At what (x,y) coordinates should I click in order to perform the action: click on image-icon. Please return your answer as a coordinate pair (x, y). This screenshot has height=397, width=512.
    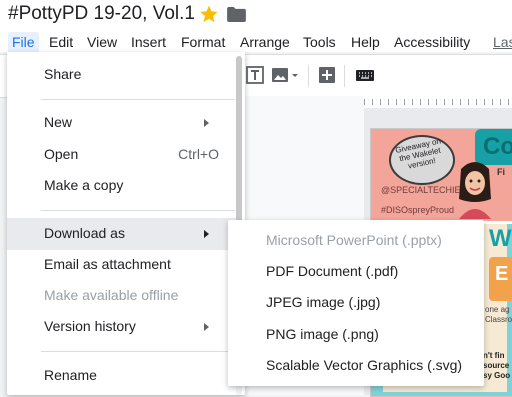
    Looking at the image, I should click on (286, 75).